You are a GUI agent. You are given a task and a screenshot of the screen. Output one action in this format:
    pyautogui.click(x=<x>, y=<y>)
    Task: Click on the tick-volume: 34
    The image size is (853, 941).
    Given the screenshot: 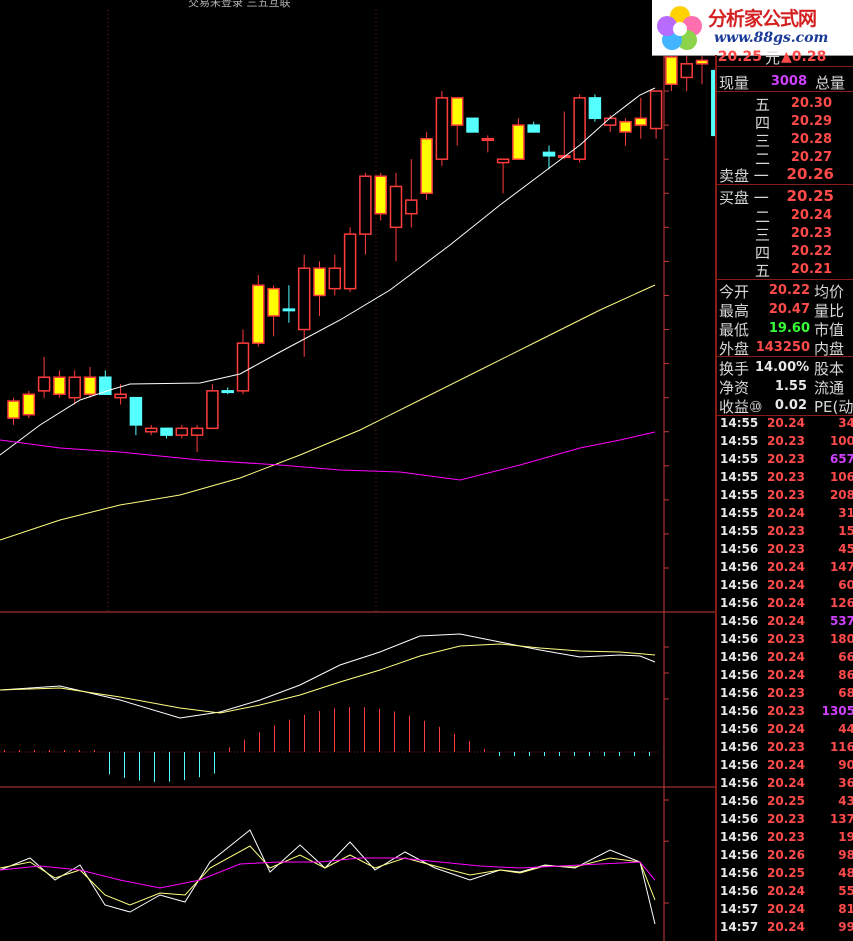 What is the action you would take?
    pyautogui.click(x=845, y=423)
    